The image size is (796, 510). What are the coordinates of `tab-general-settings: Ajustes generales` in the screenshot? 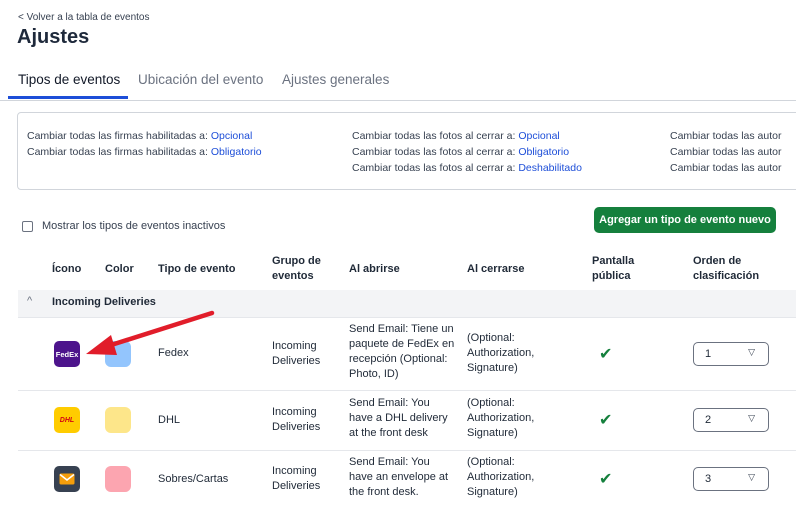 It's located at (335, 79).